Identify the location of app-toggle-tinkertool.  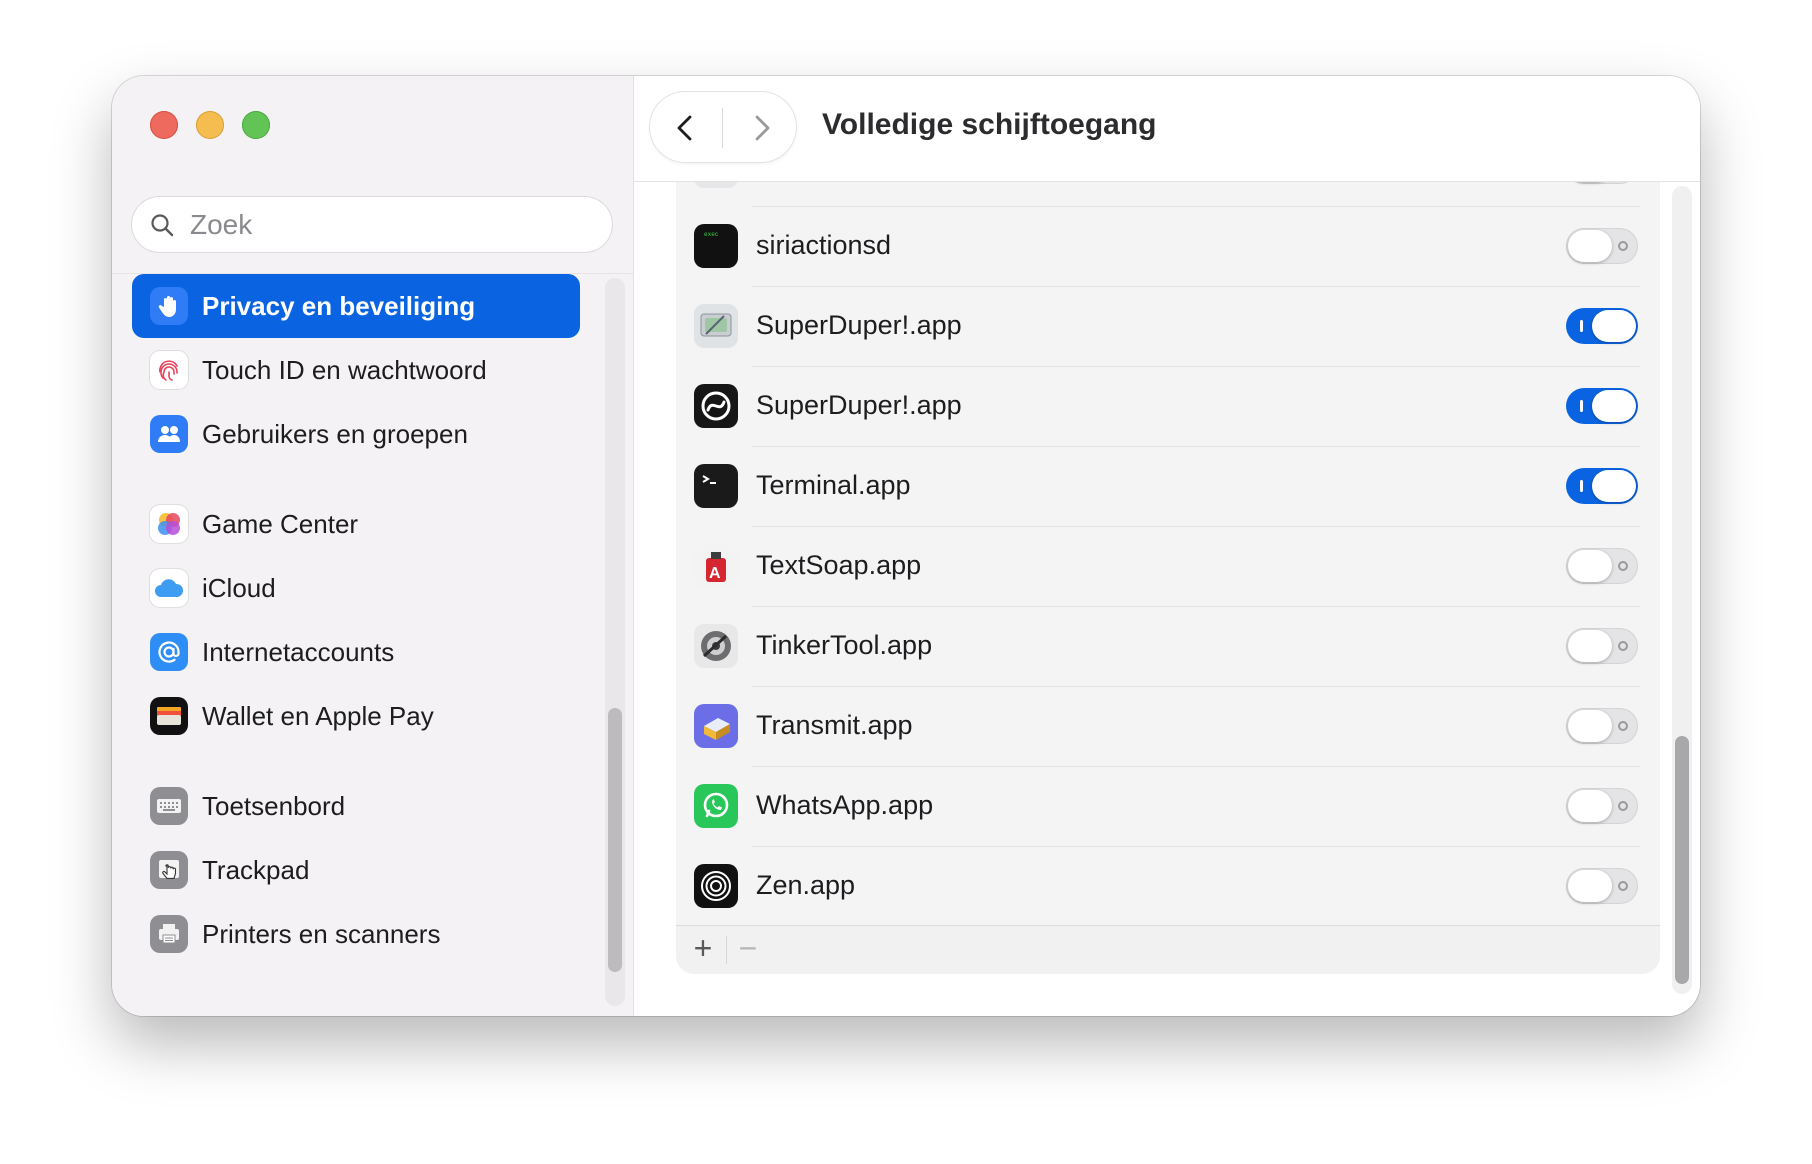
(1602, 646).